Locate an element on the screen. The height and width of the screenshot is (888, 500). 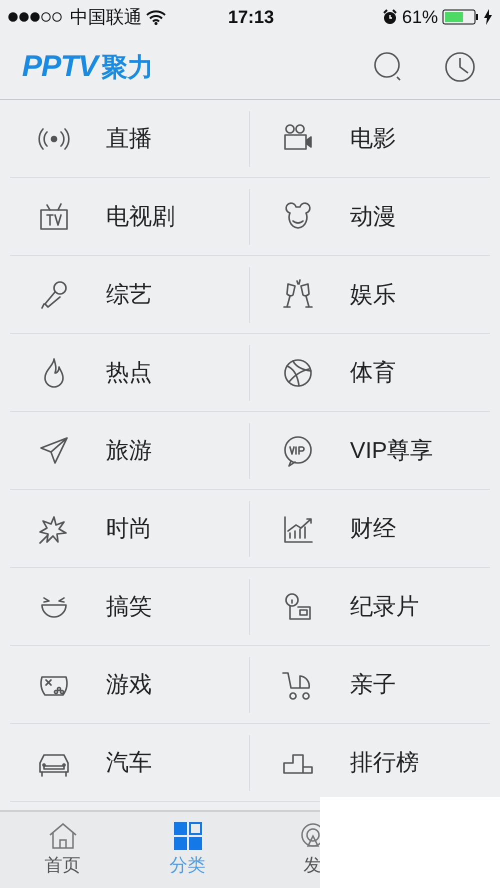
charging-bolt-icon is located at coordinates (488, 17).